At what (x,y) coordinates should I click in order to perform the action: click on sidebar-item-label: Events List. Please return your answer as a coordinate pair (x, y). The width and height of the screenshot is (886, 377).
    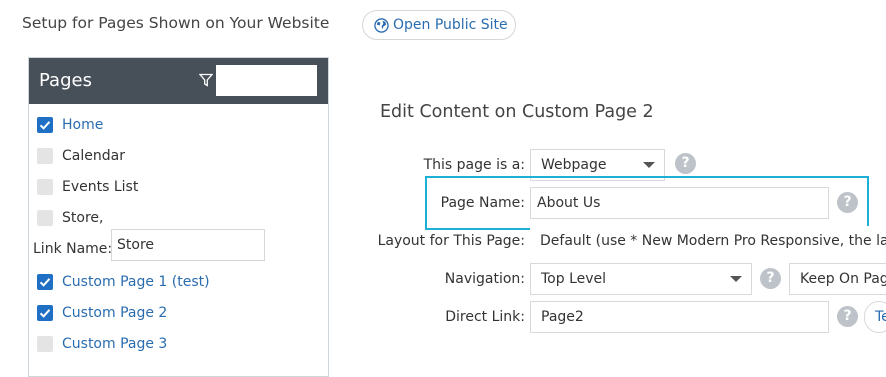
    Looking at the image, I should click on (100, 187).